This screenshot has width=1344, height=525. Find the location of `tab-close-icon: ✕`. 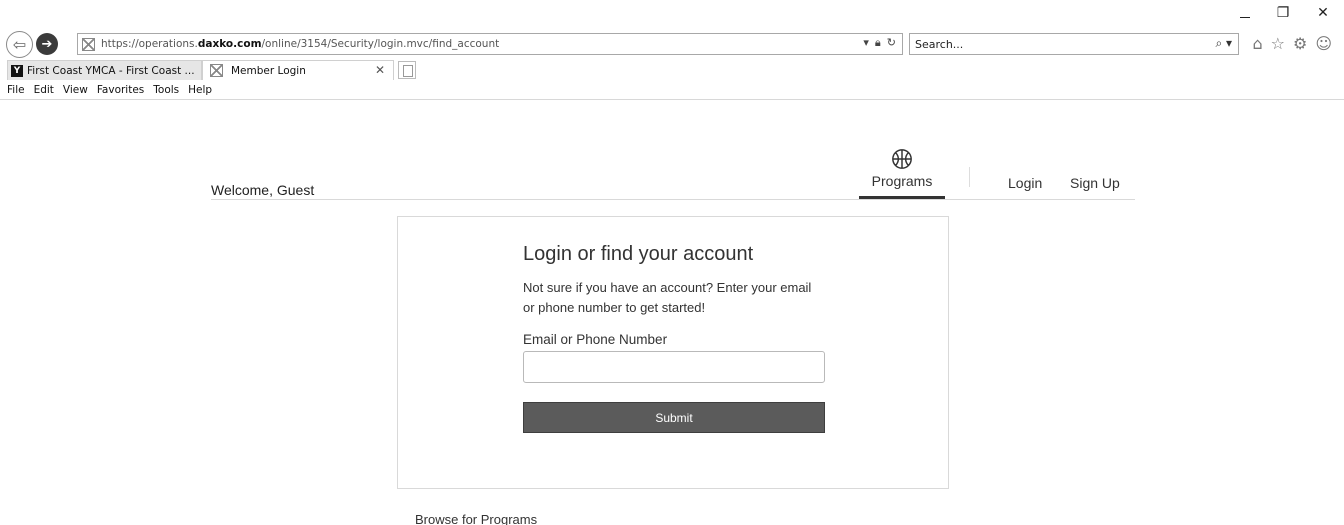

tab-close-icon: ✕ is located at coordinates (380, 70).